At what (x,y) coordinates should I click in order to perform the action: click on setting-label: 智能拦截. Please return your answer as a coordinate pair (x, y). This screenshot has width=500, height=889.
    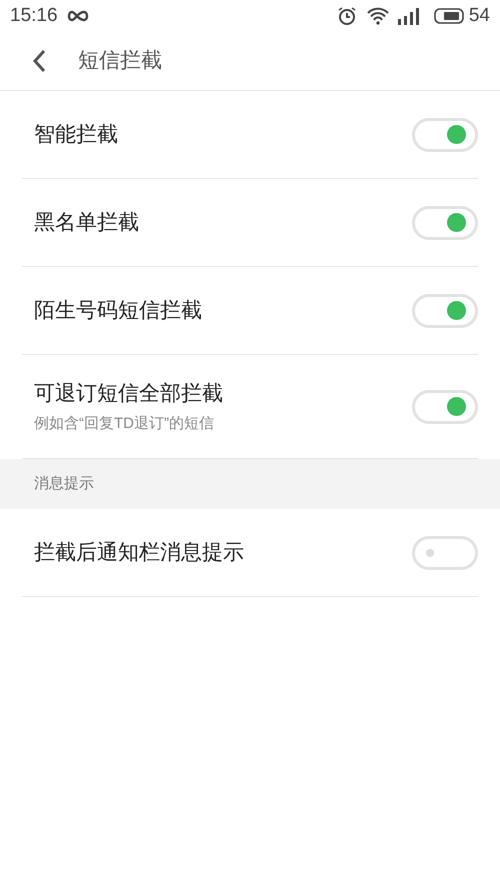
    Looking at the image, I should click on (76, 135).